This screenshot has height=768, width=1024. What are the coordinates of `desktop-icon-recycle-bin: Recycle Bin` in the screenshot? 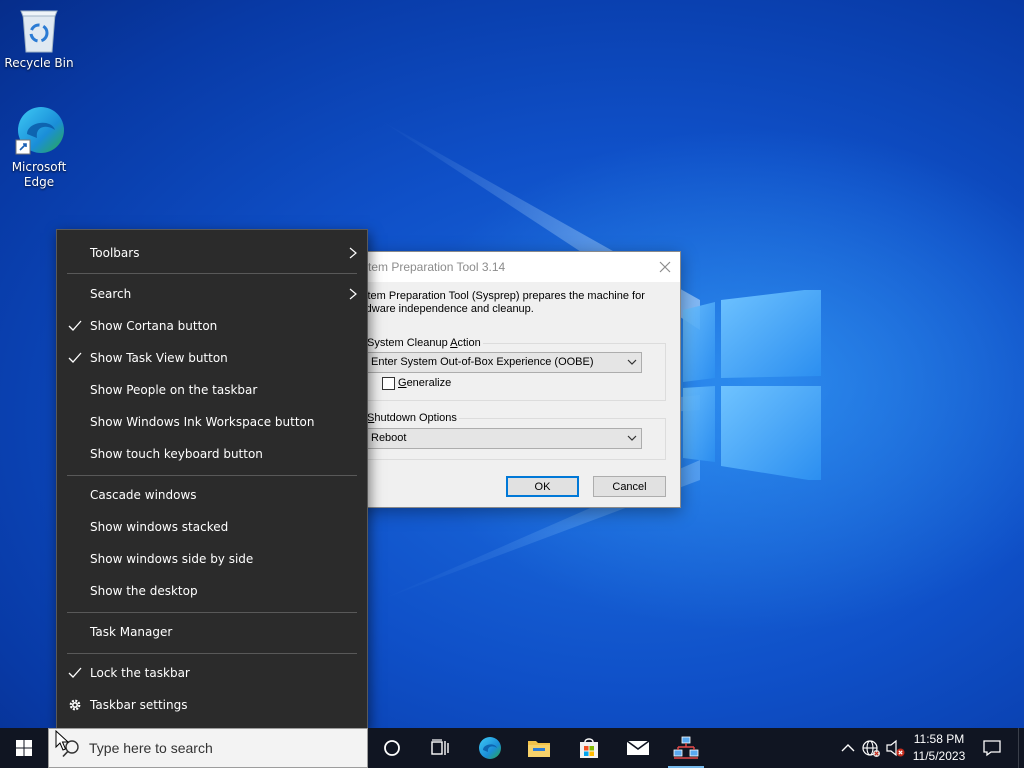 It's located at (39, 39).